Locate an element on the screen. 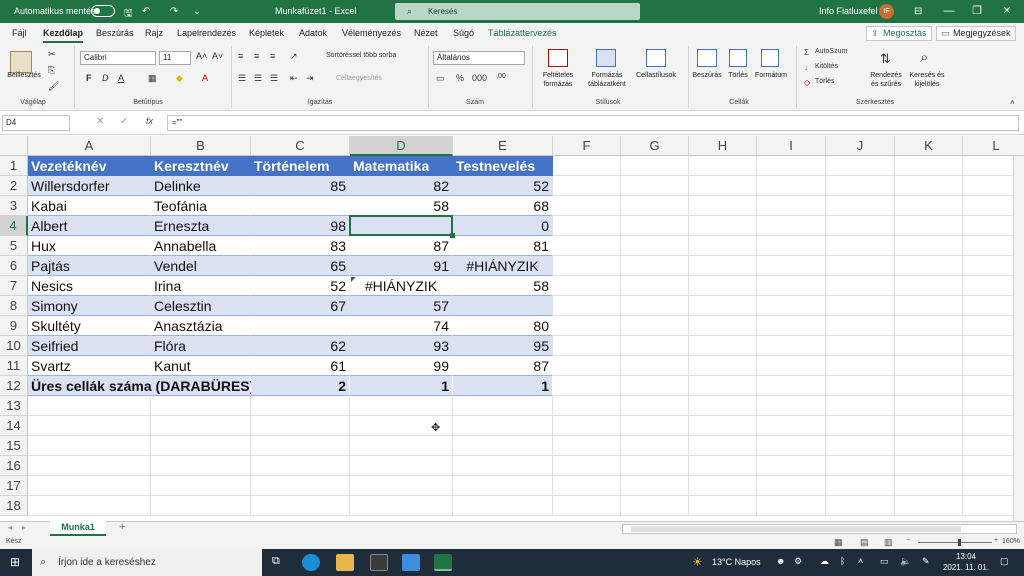 This screenshot has width=1024, height=576. row-header-13: 13 is located at coordinates (14, 406).